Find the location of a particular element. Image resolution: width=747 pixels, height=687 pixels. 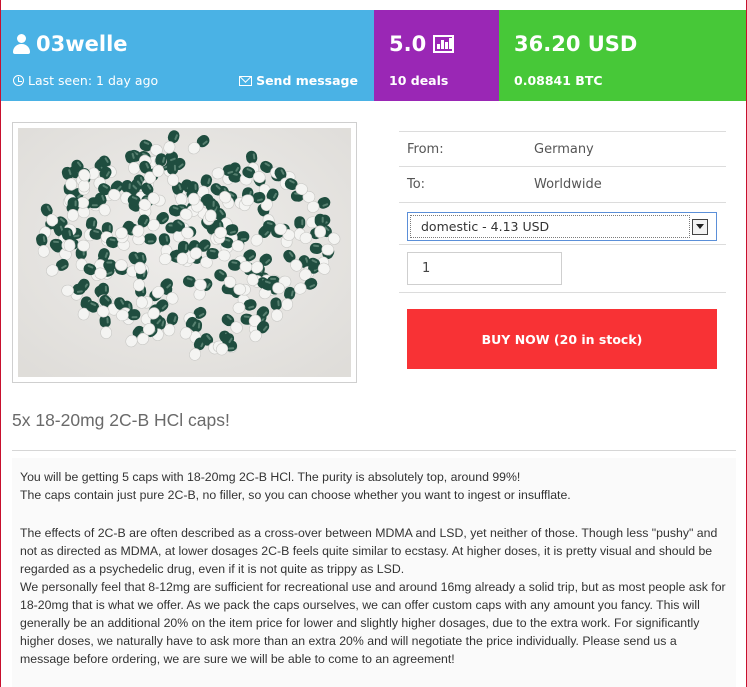

bar-chart-icon is located at coordinates (444, 44).